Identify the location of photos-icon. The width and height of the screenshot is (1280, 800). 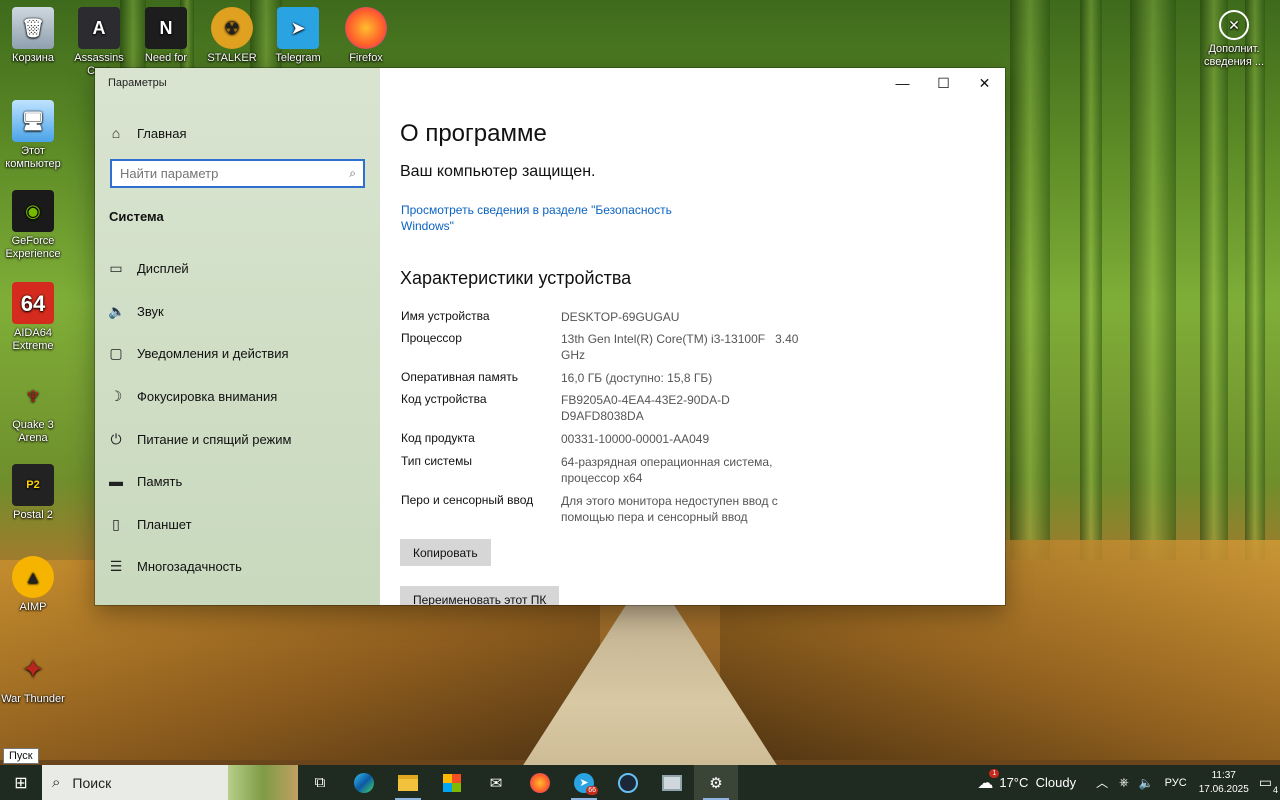
(672, 782).